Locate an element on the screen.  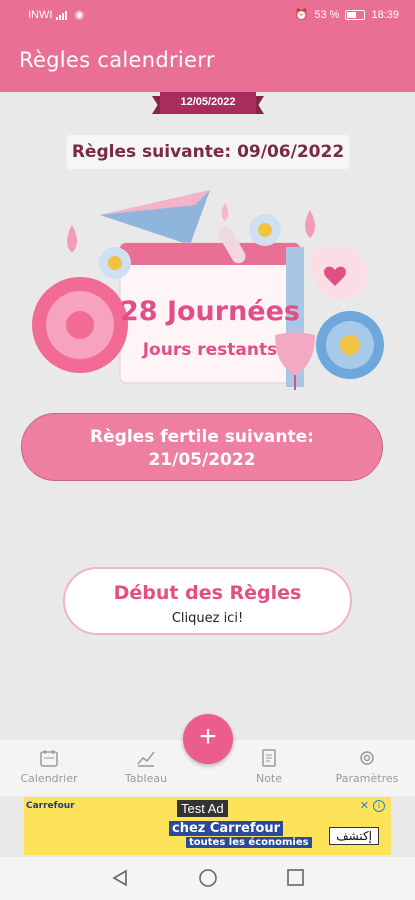
nav-tableau: Tableau is located at coordinates (146, 766).